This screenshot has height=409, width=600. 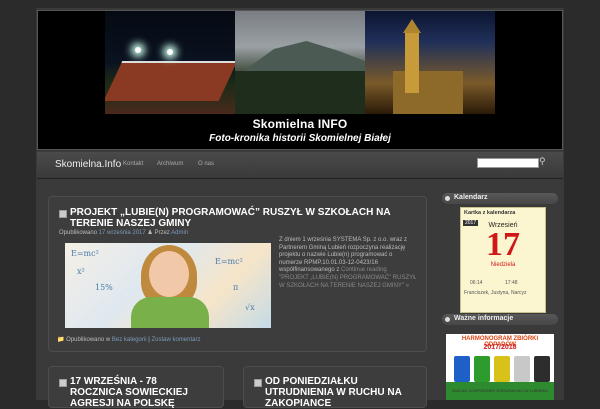 I want to click on post-date: 17 września 2017, so click(x=122, y=233).